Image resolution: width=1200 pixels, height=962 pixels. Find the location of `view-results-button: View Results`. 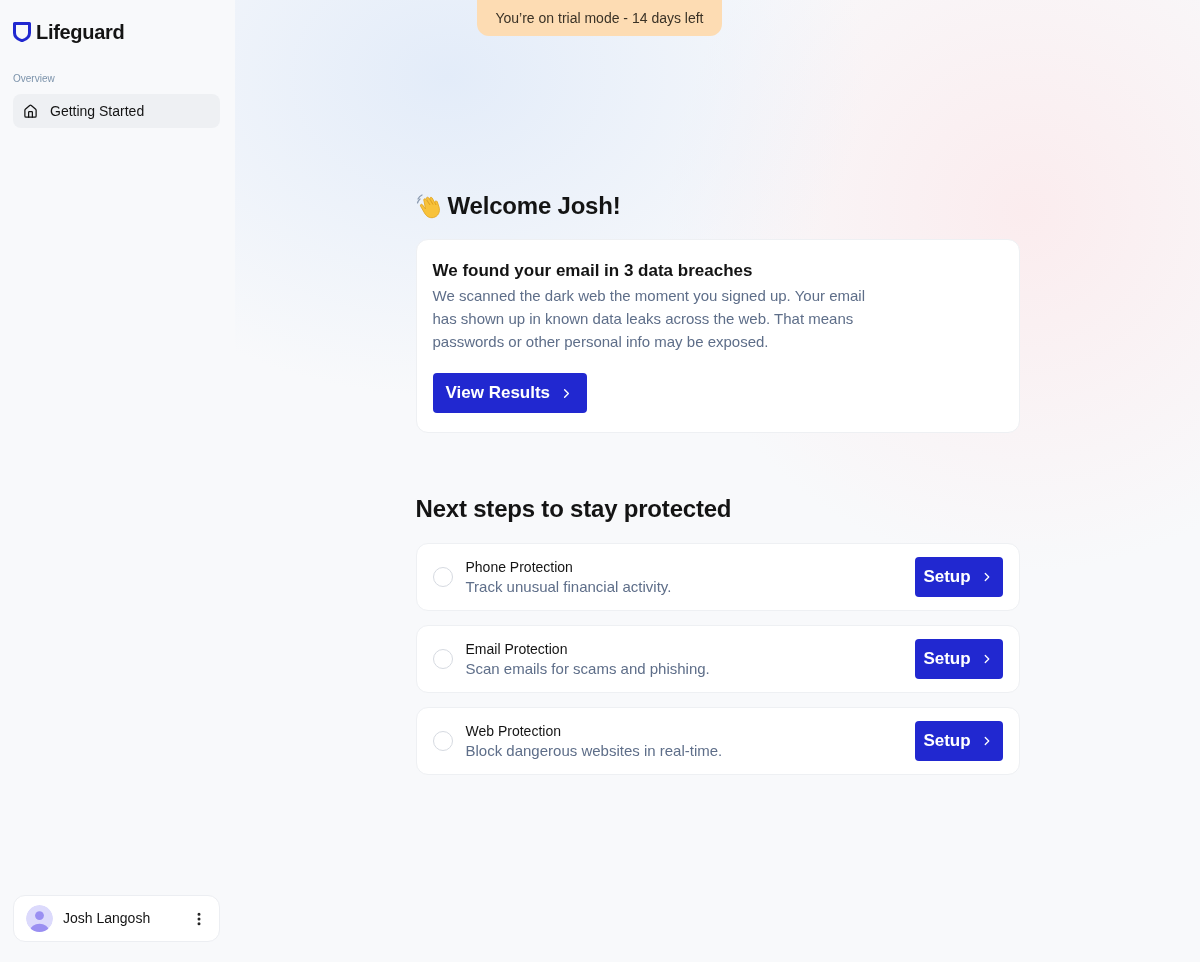

view-results-button: View Results is located at coordinates (510, 393).